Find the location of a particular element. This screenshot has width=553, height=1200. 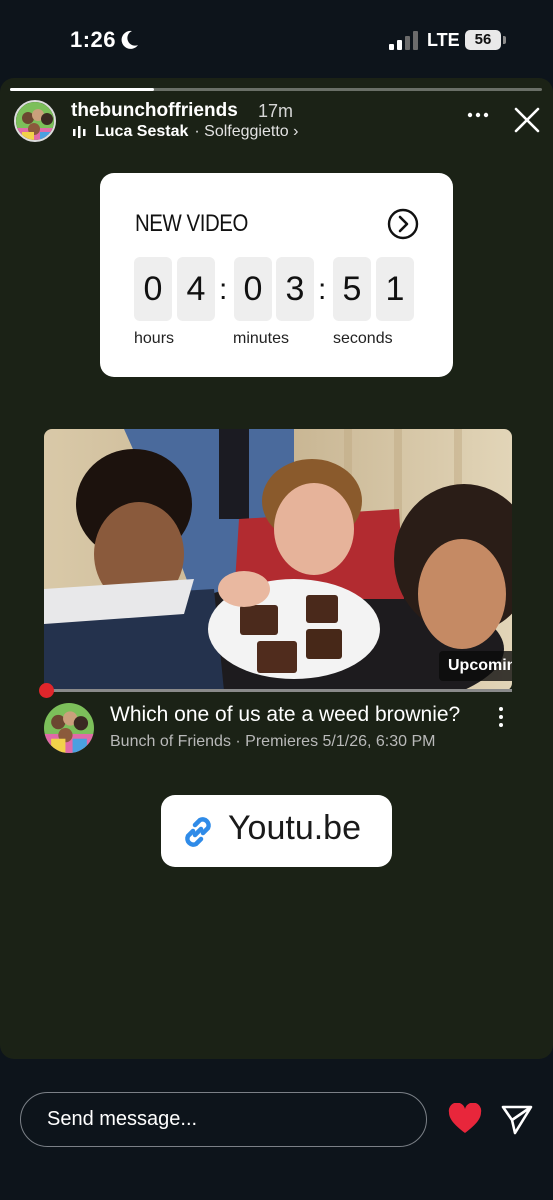

chevron-right-circle-icon is located at coordinates (403, 224).